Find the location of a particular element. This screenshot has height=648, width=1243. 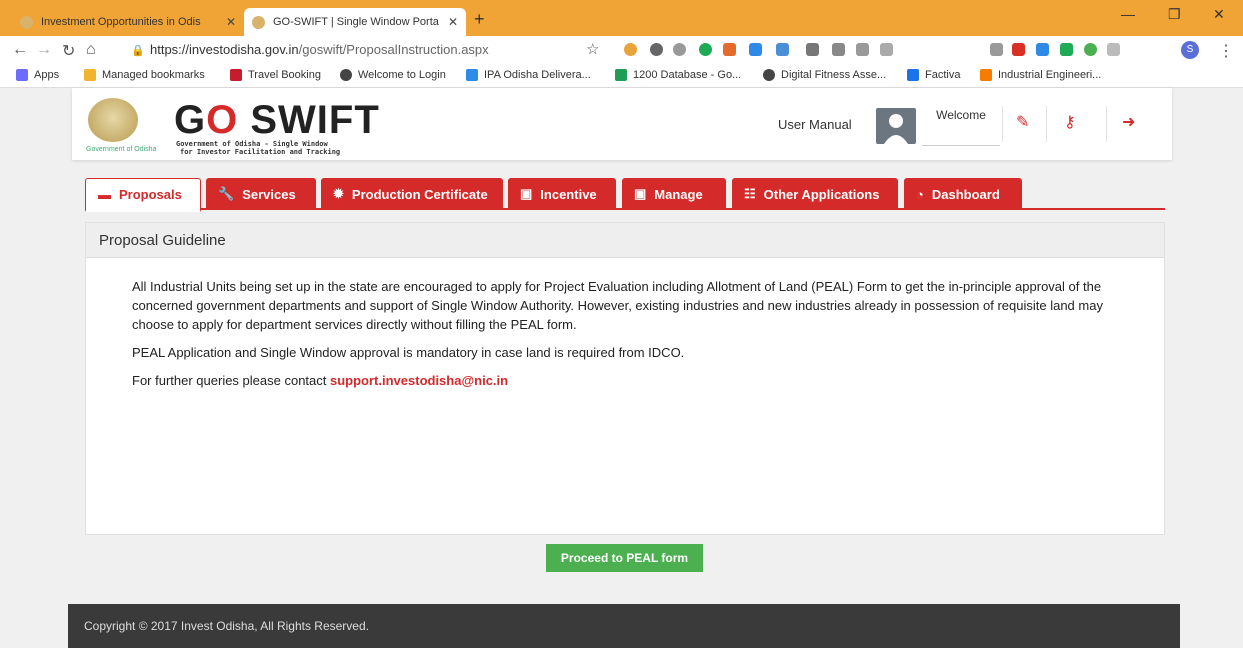

apps-grid-icon is located at coordinates (22, 75).